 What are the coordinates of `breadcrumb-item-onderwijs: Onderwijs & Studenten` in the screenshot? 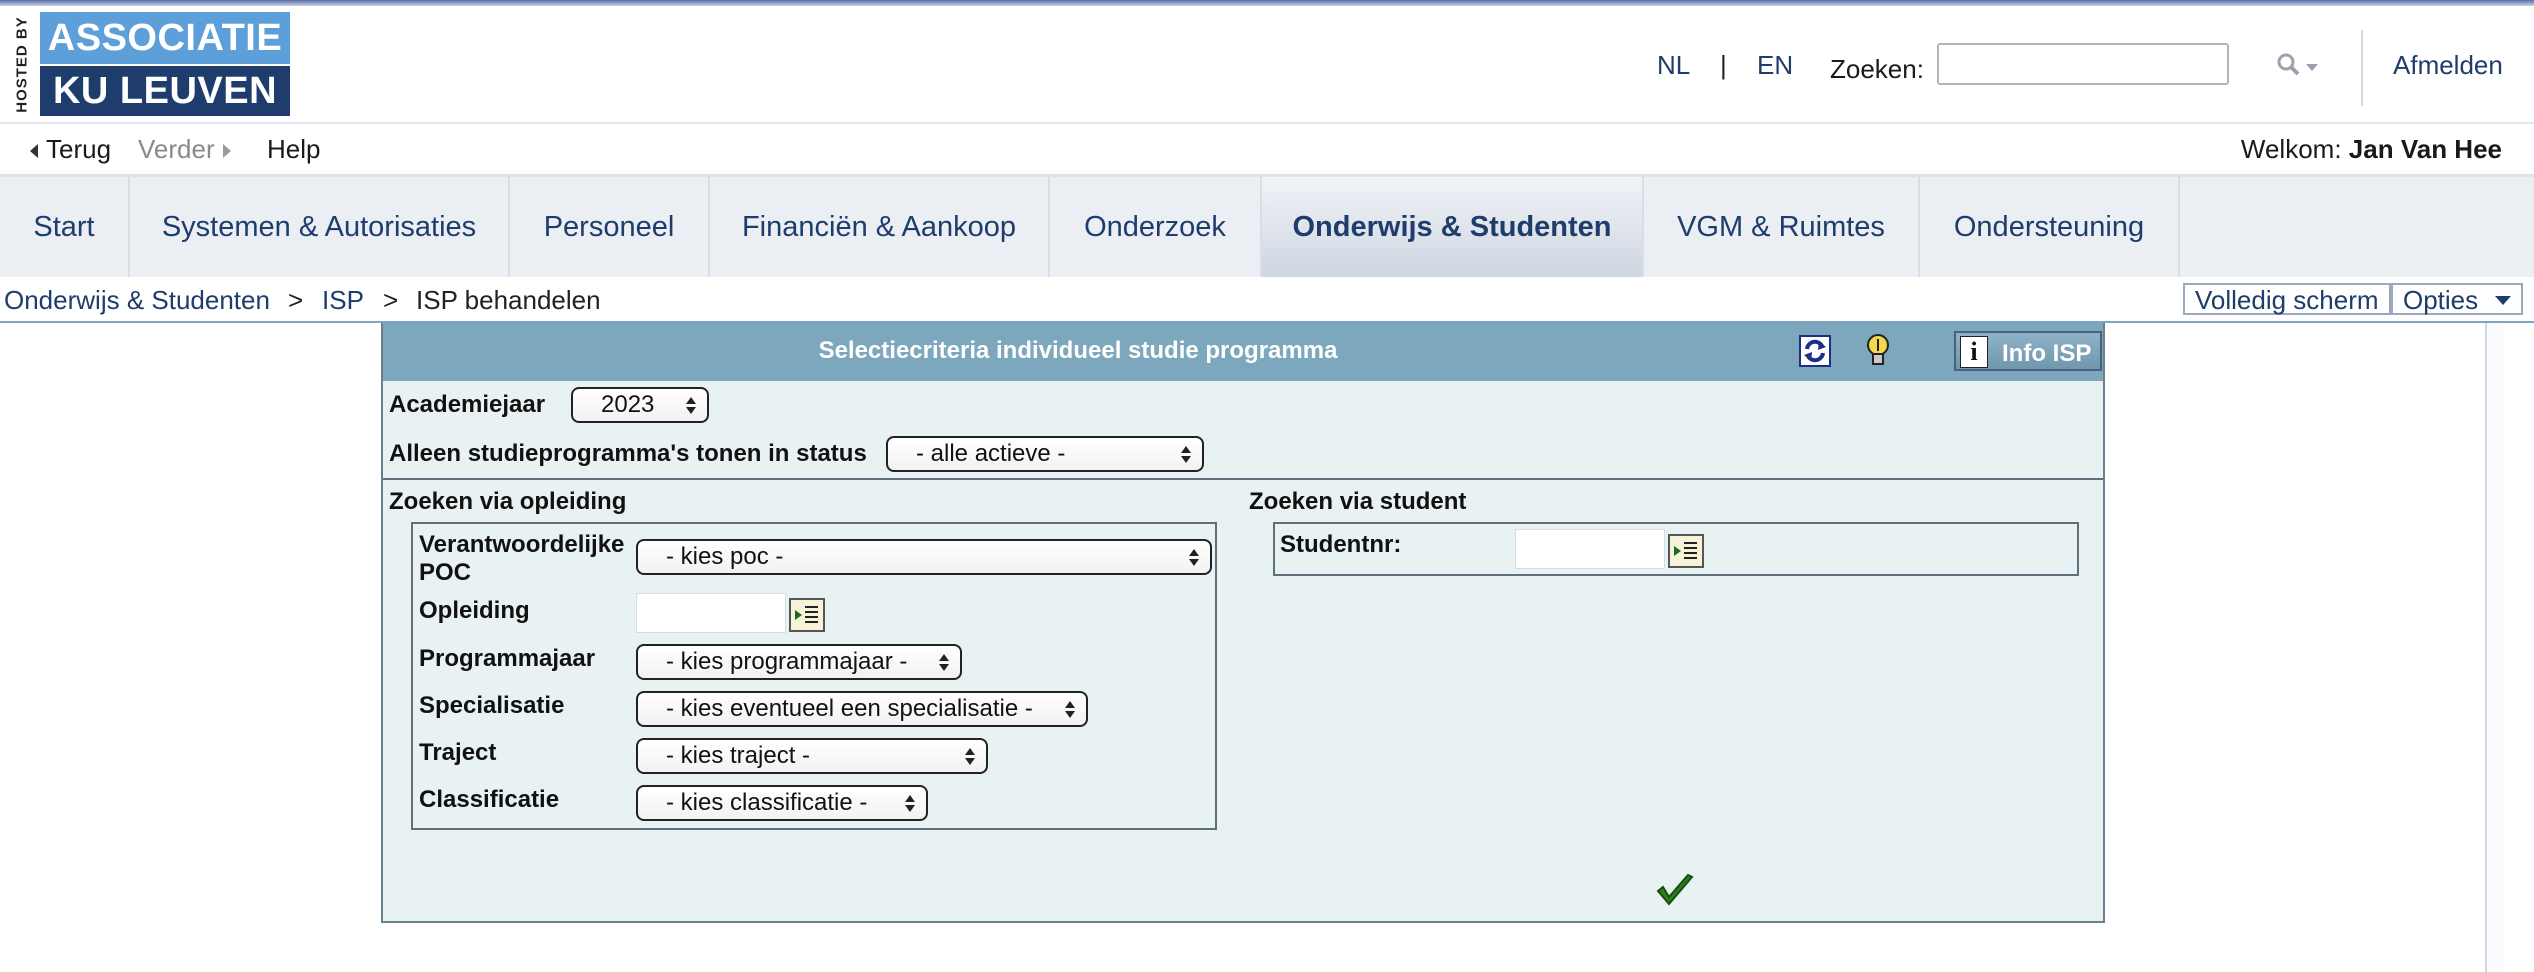 It's located at (137, 300).